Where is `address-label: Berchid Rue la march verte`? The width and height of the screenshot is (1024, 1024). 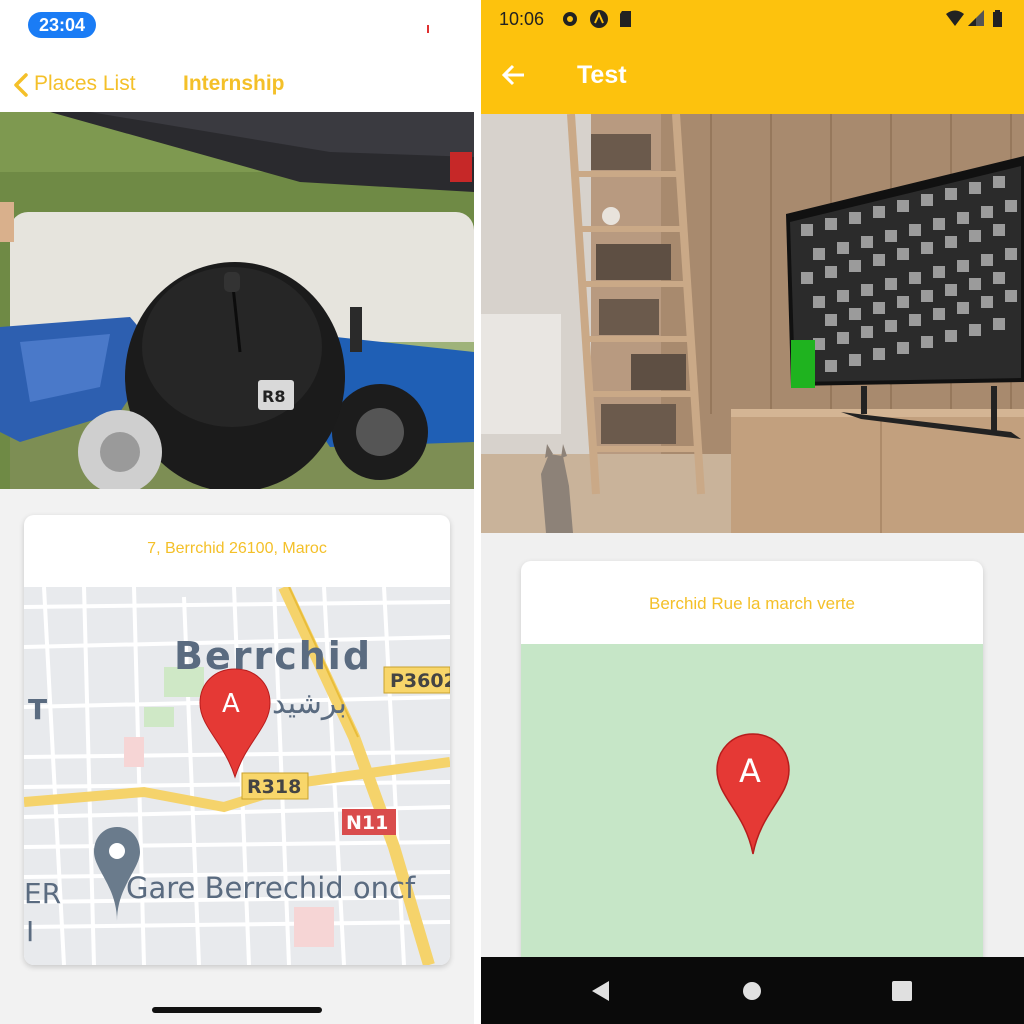 address-label: Berchid Rue la march verte is located at coordinates (752, 603).